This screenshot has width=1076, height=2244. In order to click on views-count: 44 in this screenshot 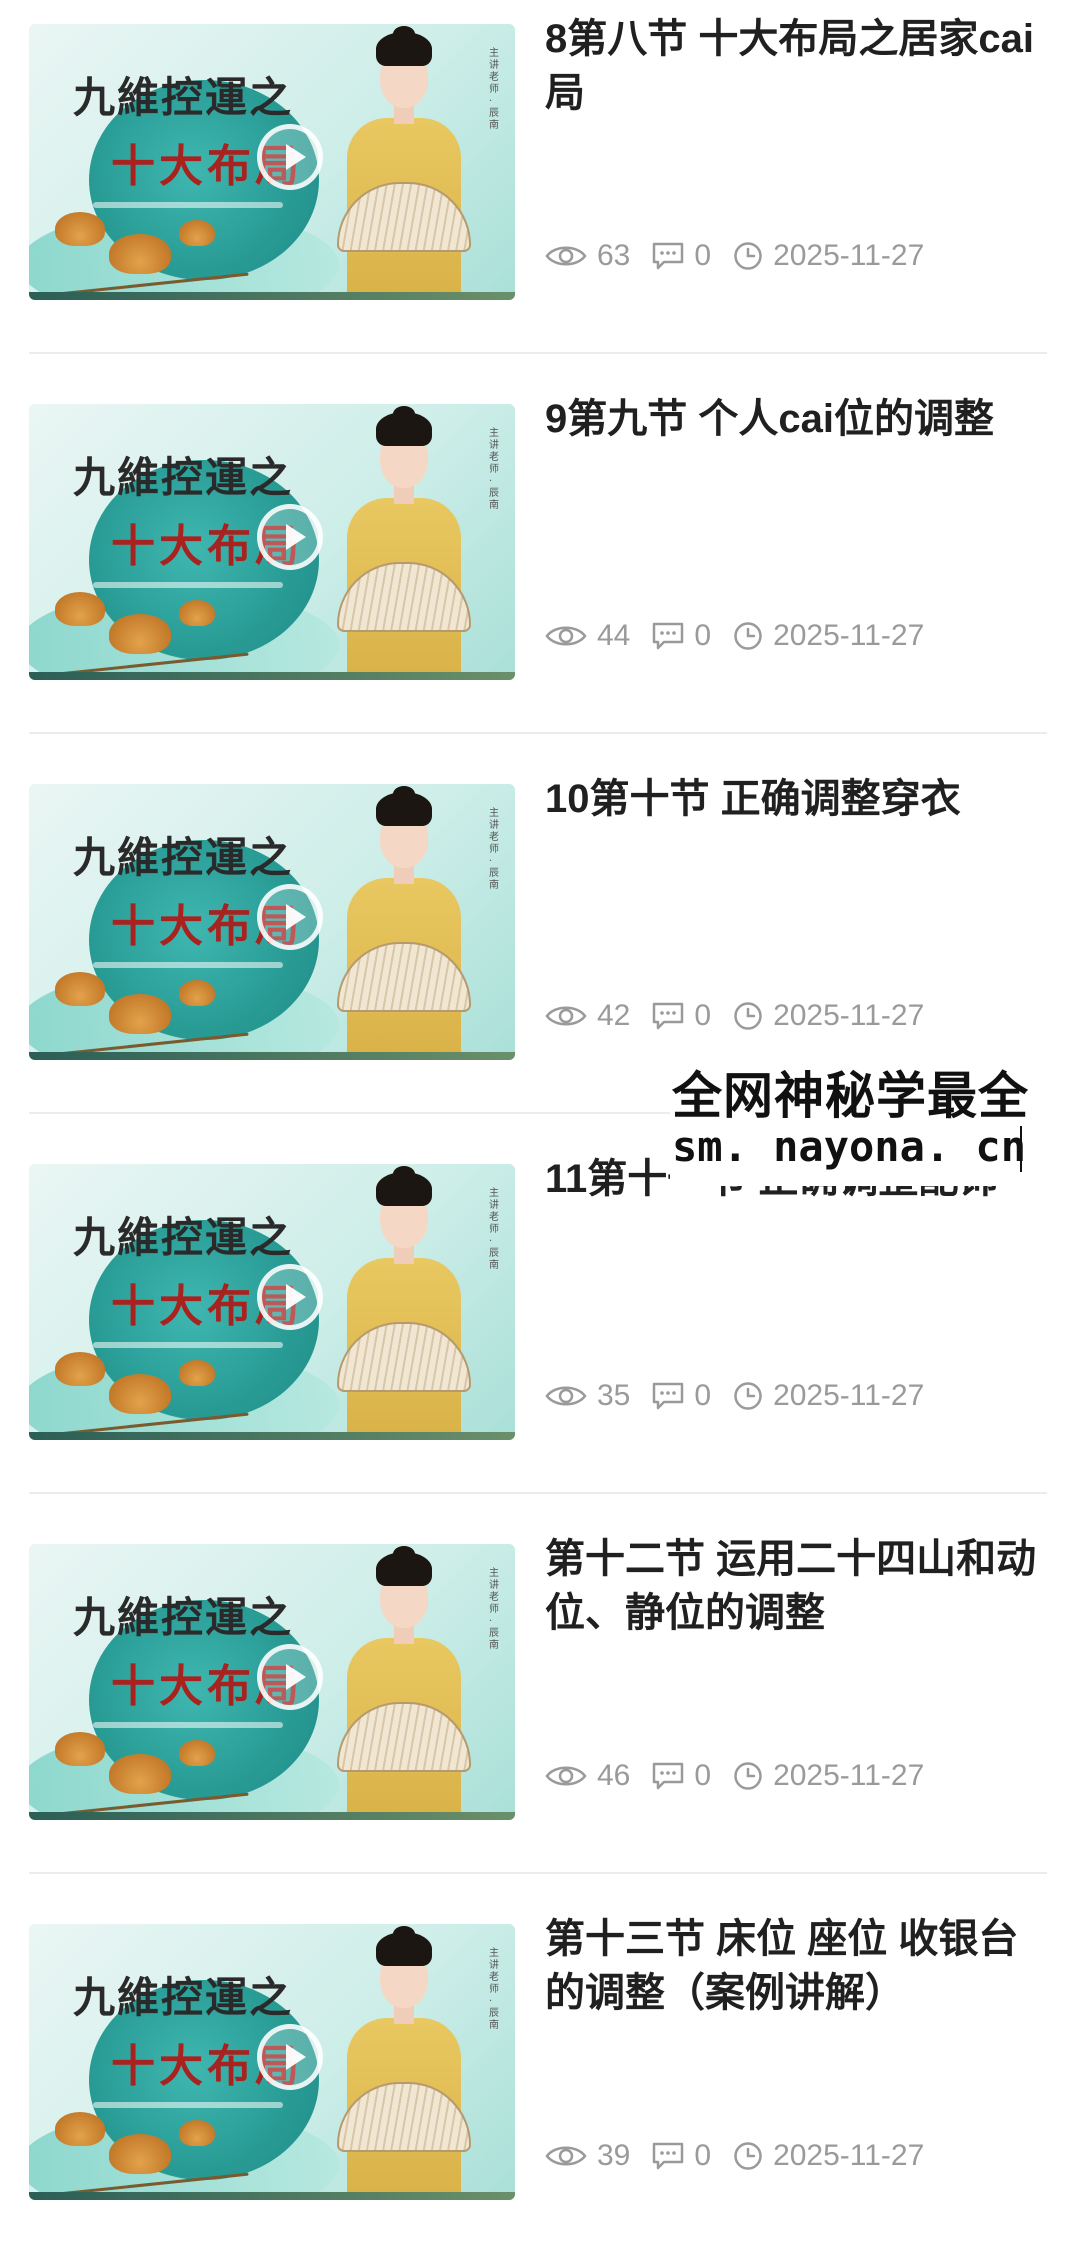, I will do `click(614, 635)`.